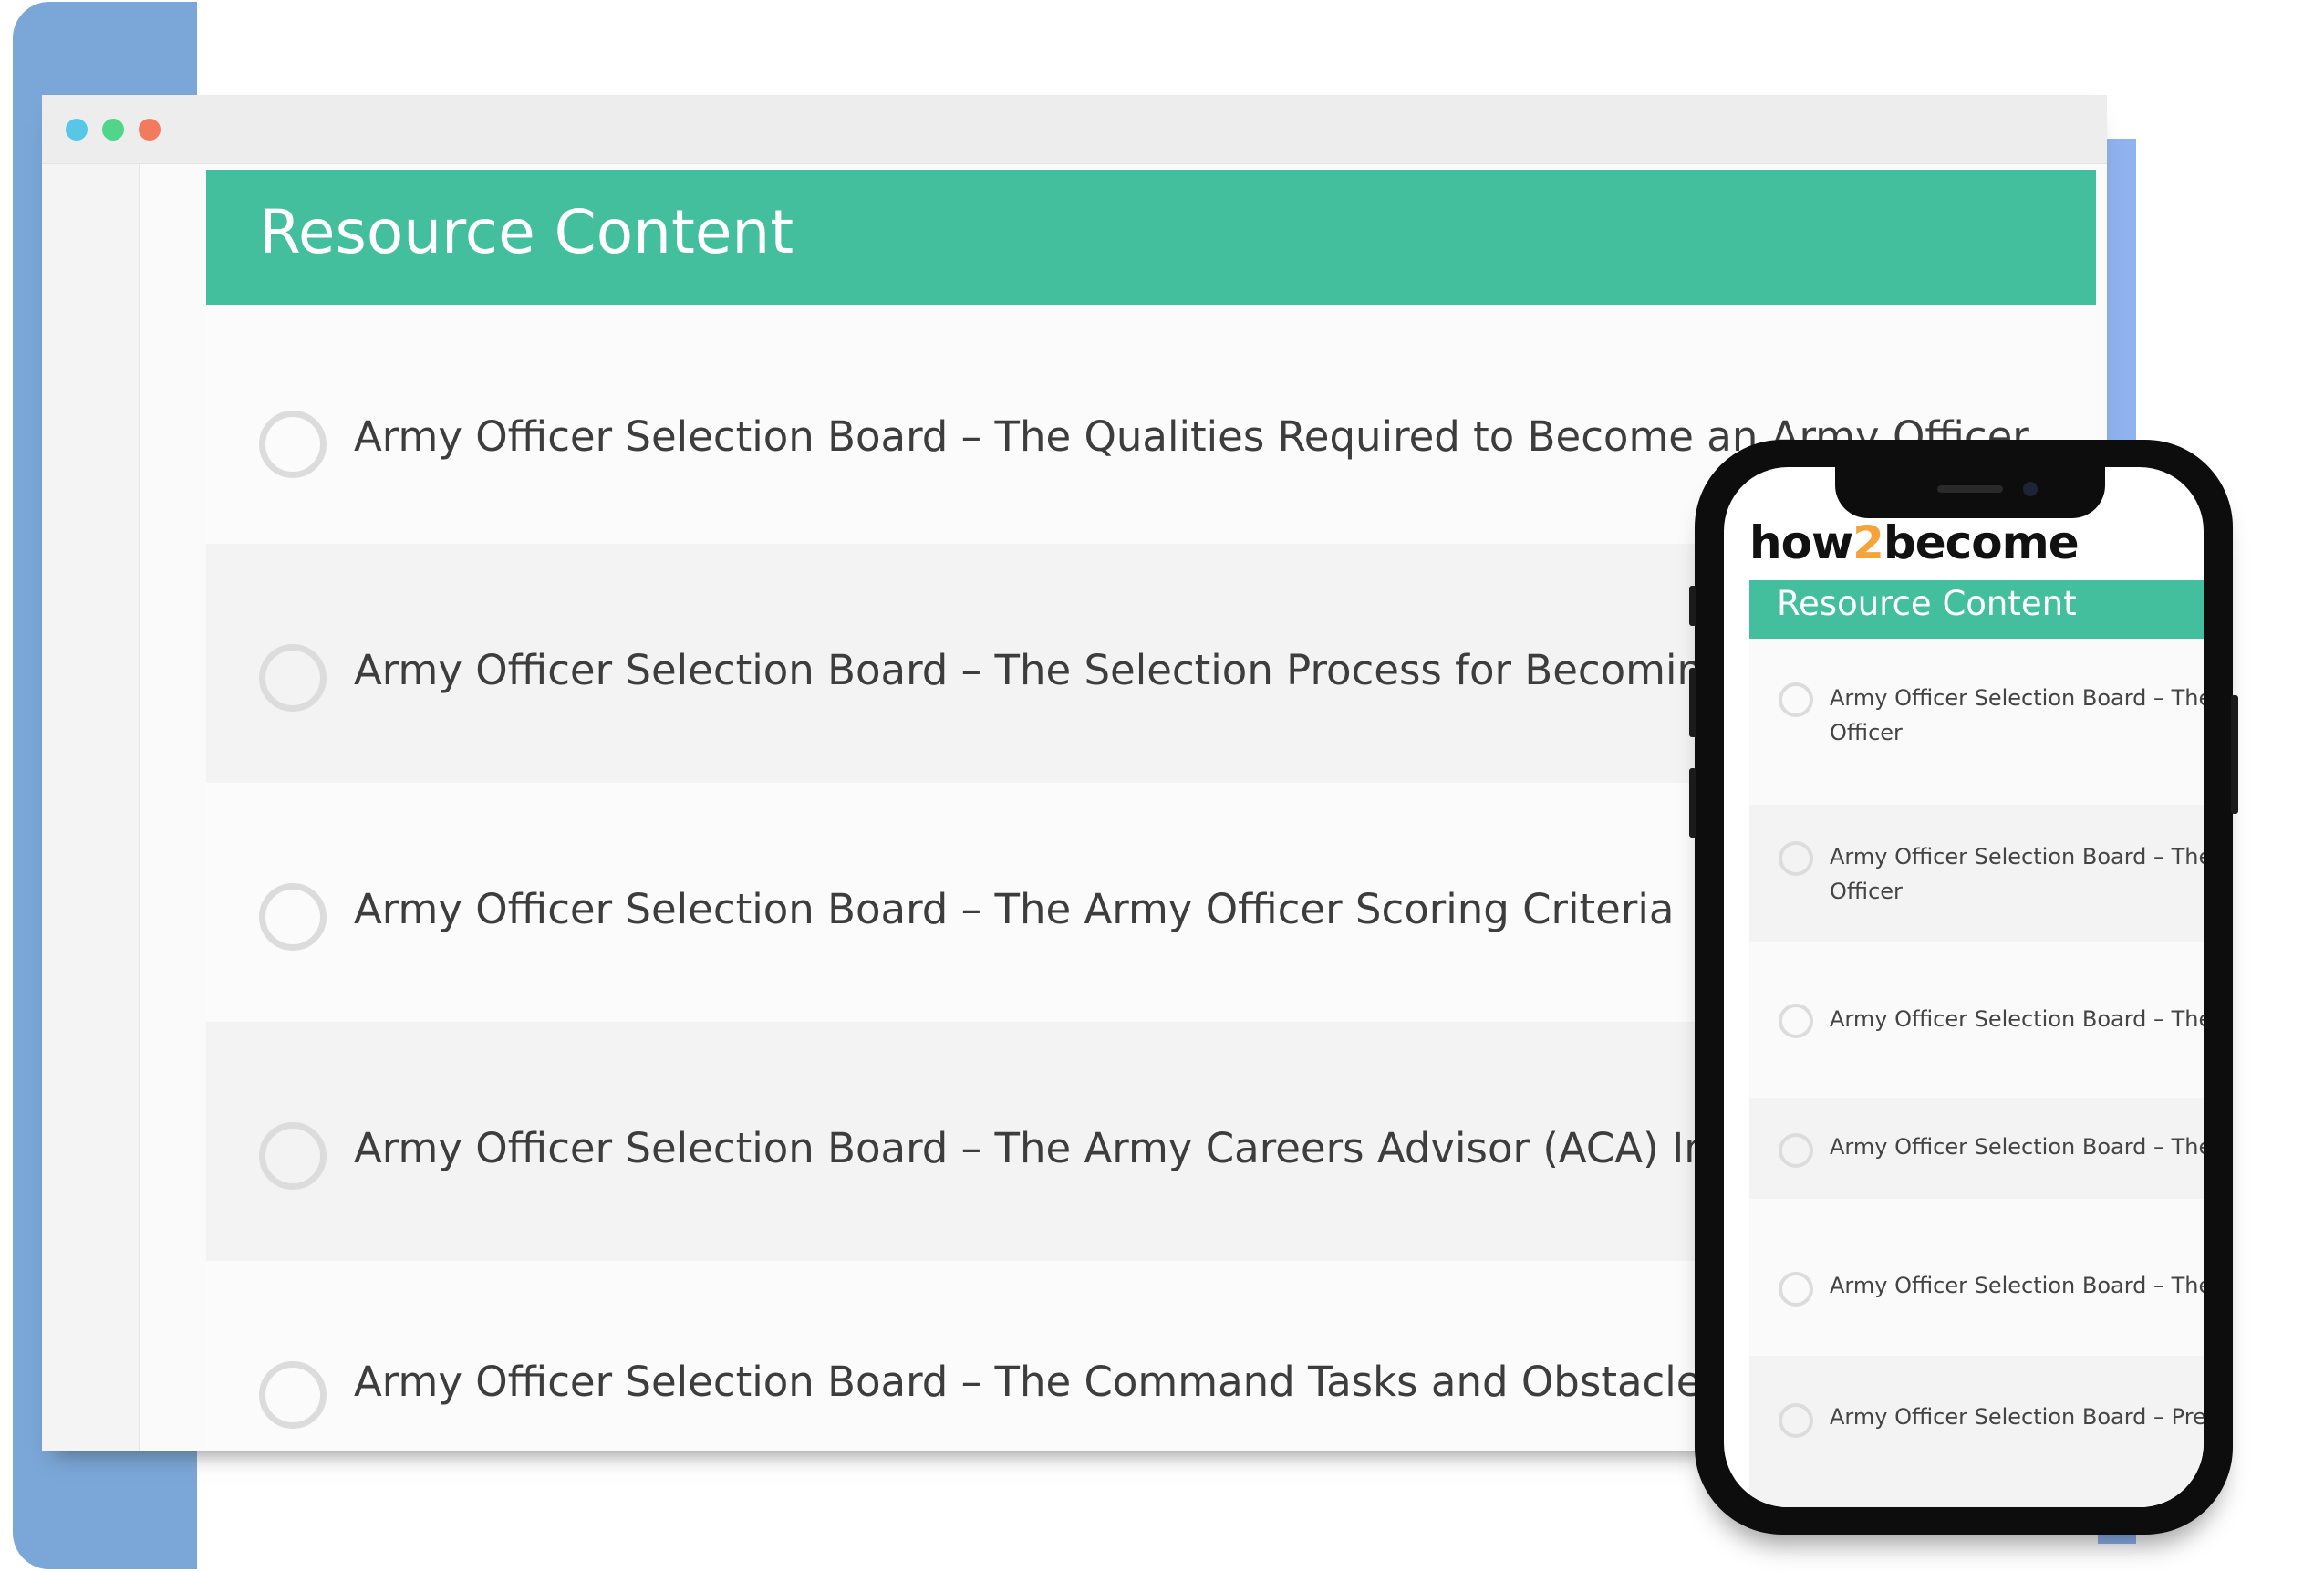 This screenshot has width=2324, height=1572. Describe the element at coordinates (2234, 754) in the screenshot. I see `phone-power-button` at that location.